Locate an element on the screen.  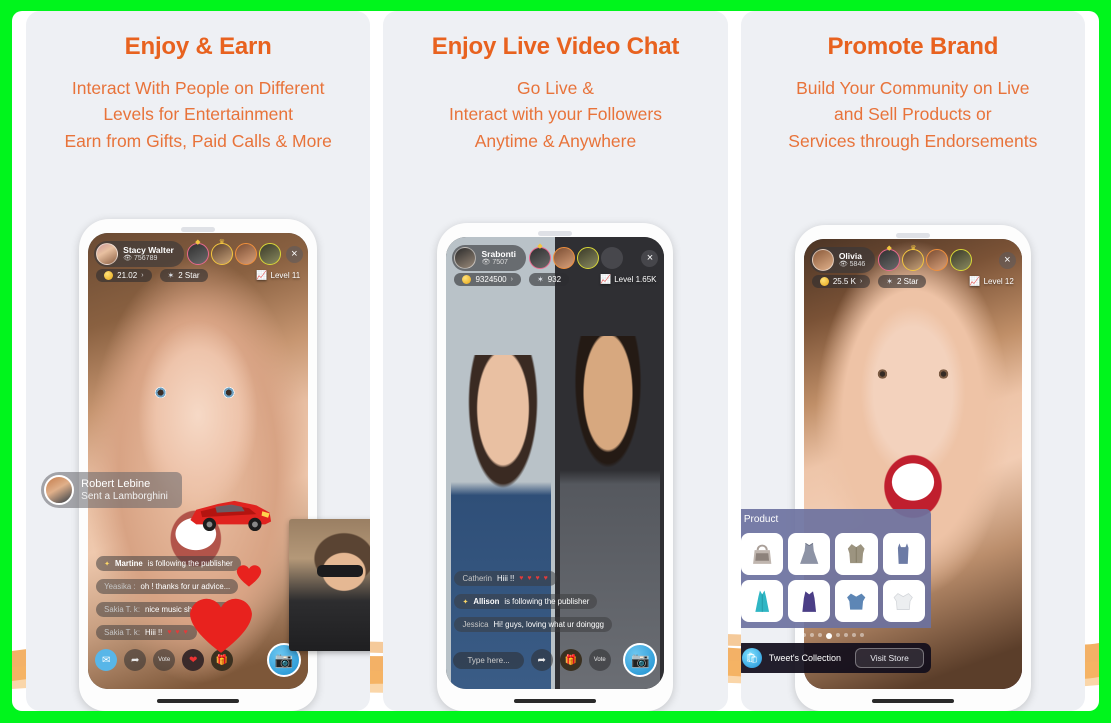
host-profile-pill: Srabonti 👁 7507 is located at coordinates (489, 258).